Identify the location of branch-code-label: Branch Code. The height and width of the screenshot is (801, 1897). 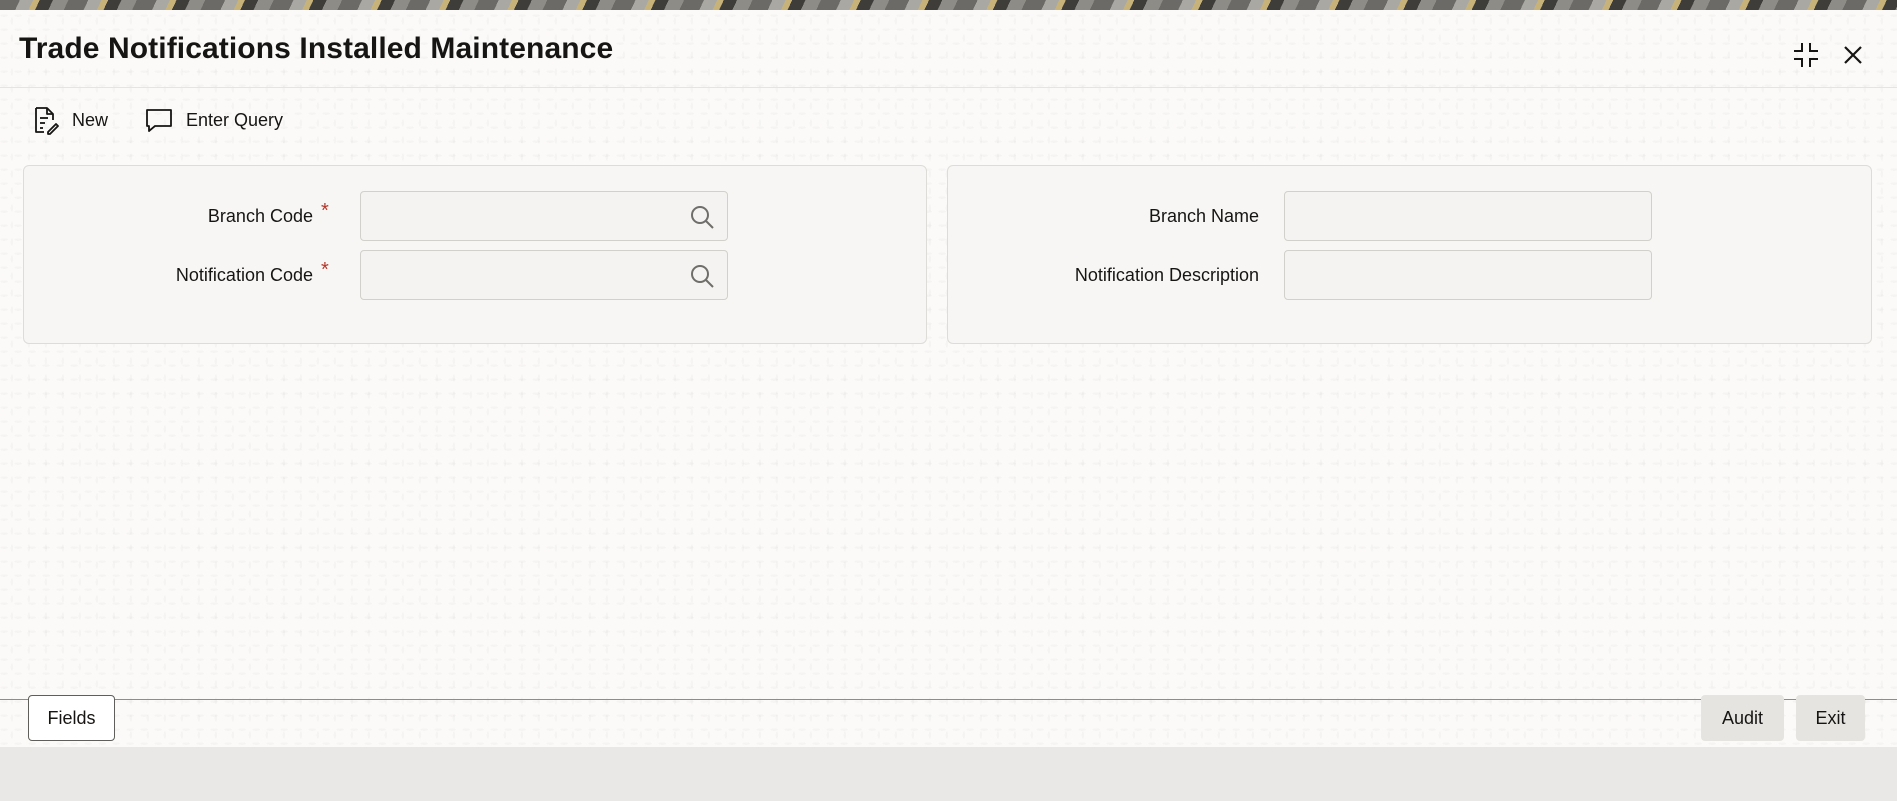
(260, 216).